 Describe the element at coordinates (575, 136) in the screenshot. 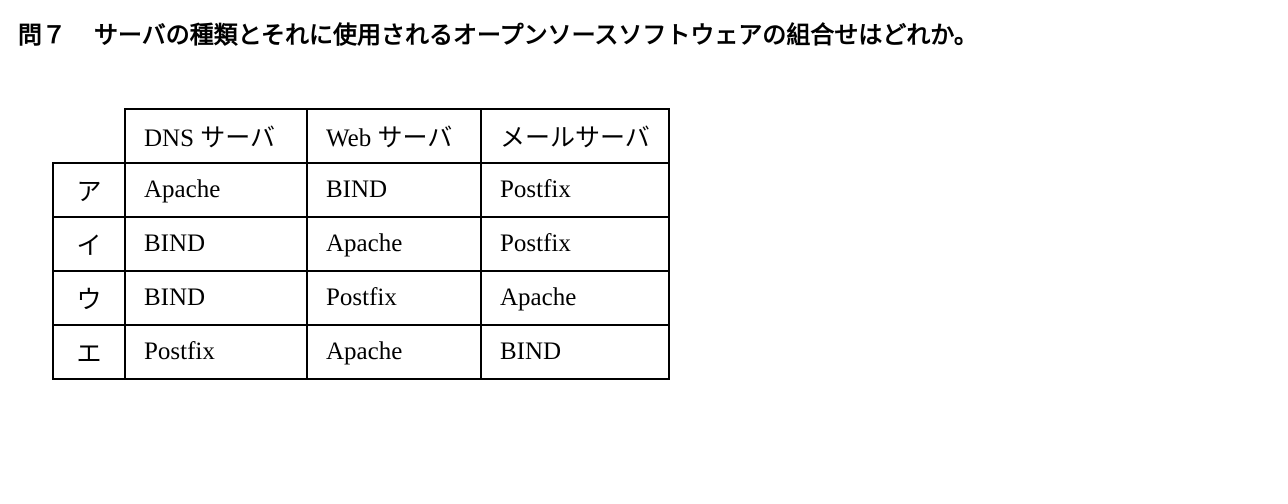

I see `column-header-mail-server: メールサーバ` at that location.